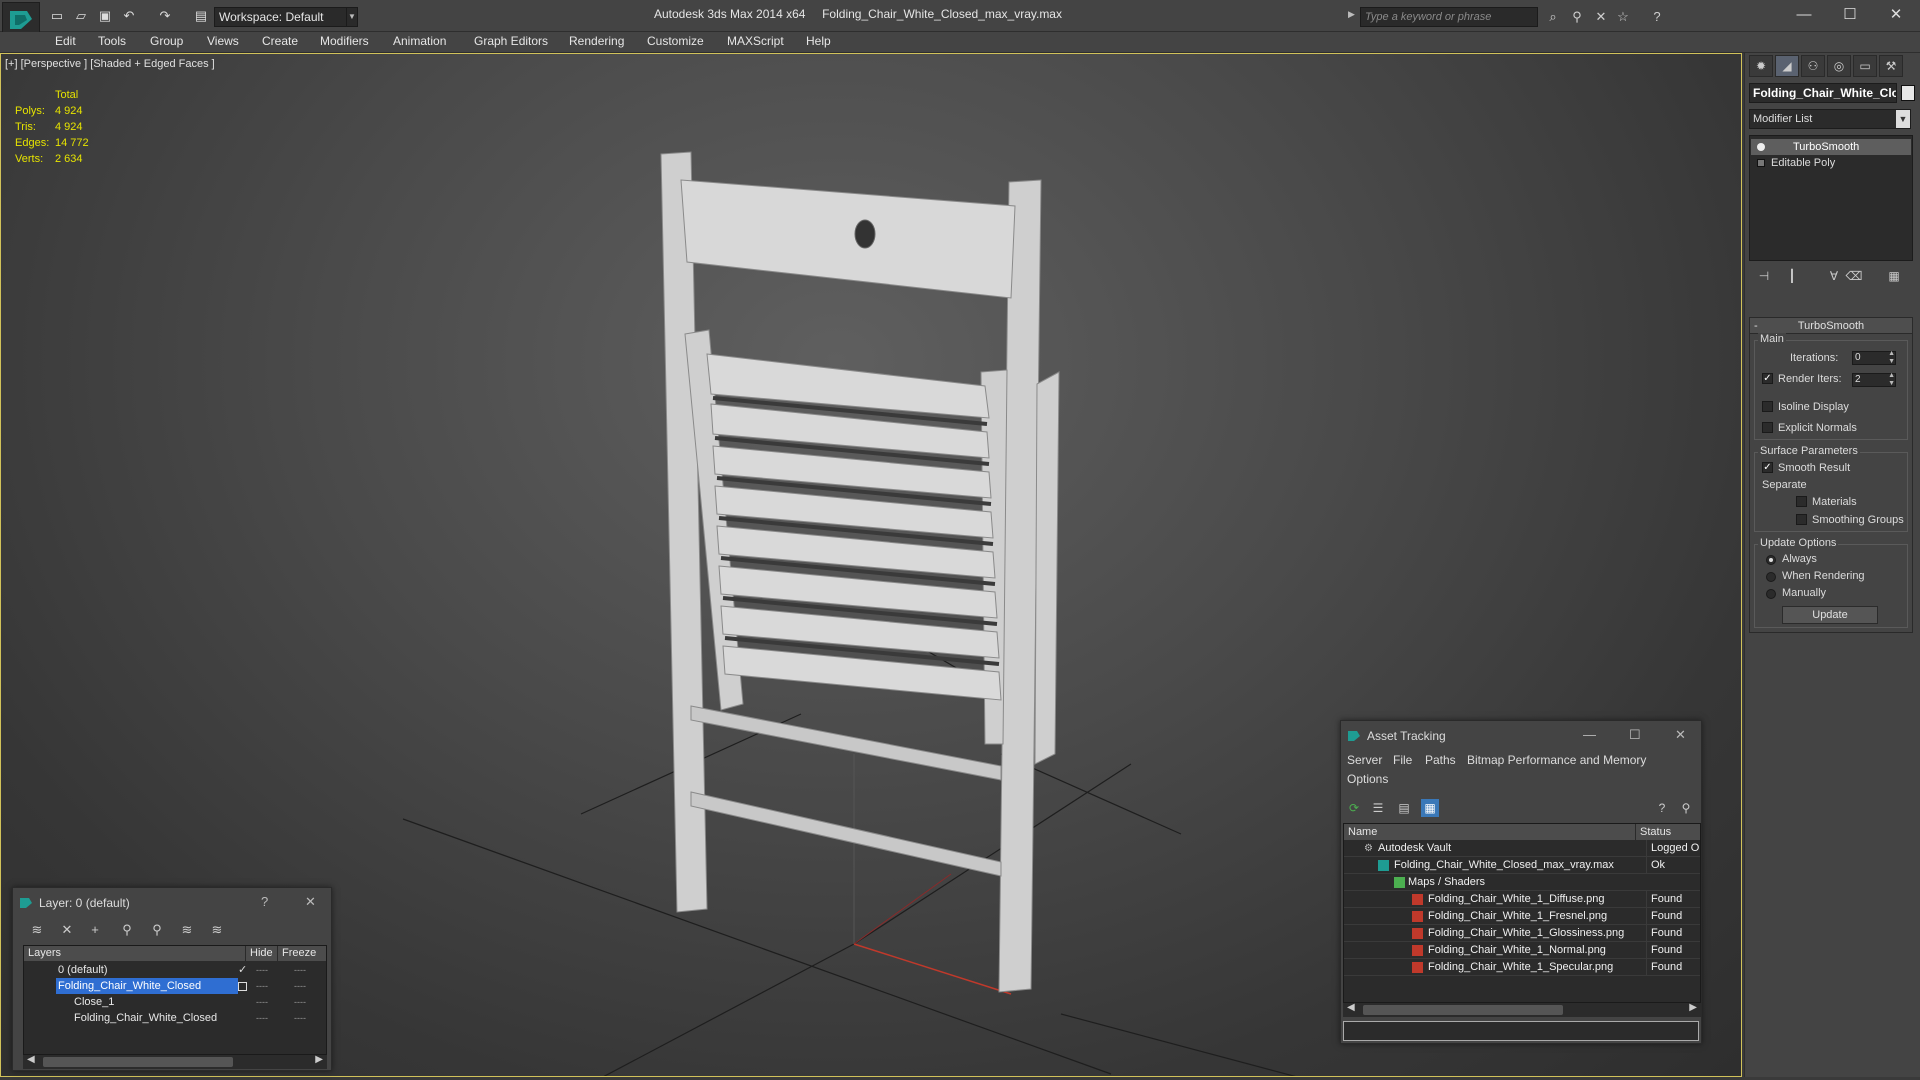 This screenshot has width=1920, height=1080. I want to click on motion-tab-icon: ◎, so click(1839, 66).